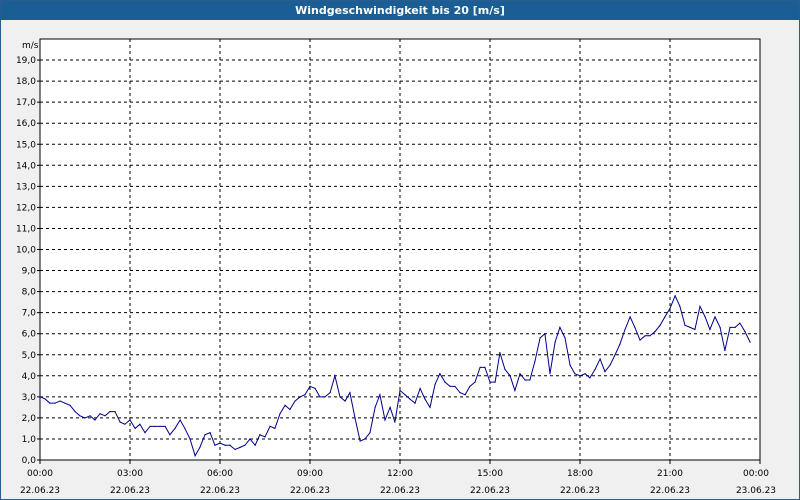 The image size is (800, 500). What do you see at coordinates (30, 46) in the screenshot?
I see `y-axis-label: m/s` at bounding box center [30, 46].